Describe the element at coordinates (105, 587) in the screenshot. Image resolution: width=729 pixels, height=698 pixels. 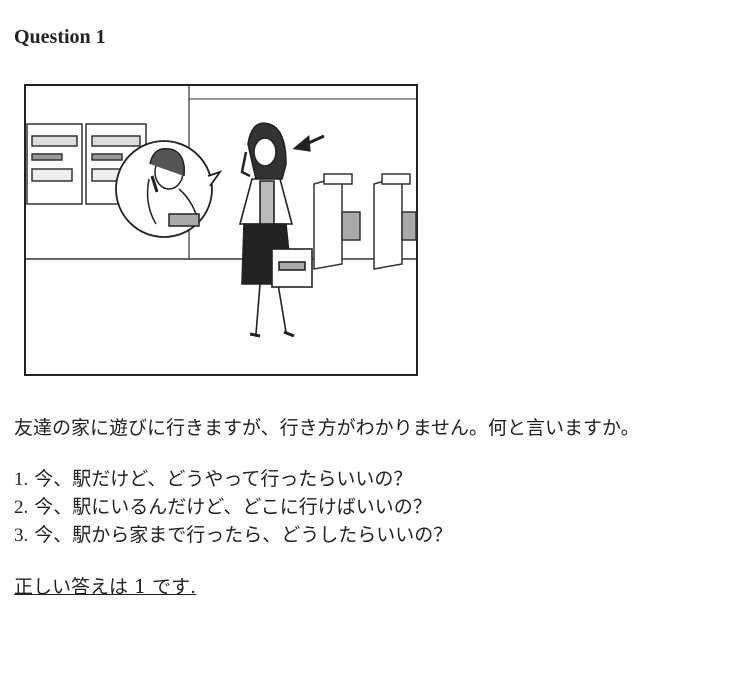
I see `correct-answer: 正しい答えは 1 です.` at that location.